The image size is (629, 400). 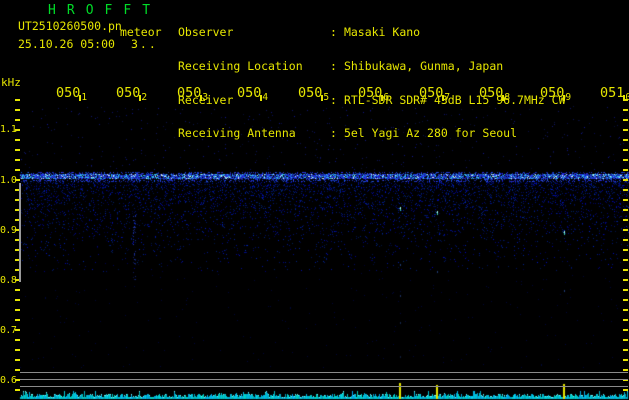 I want to click on time-label-minute: 9, so click(x=568, y=97).